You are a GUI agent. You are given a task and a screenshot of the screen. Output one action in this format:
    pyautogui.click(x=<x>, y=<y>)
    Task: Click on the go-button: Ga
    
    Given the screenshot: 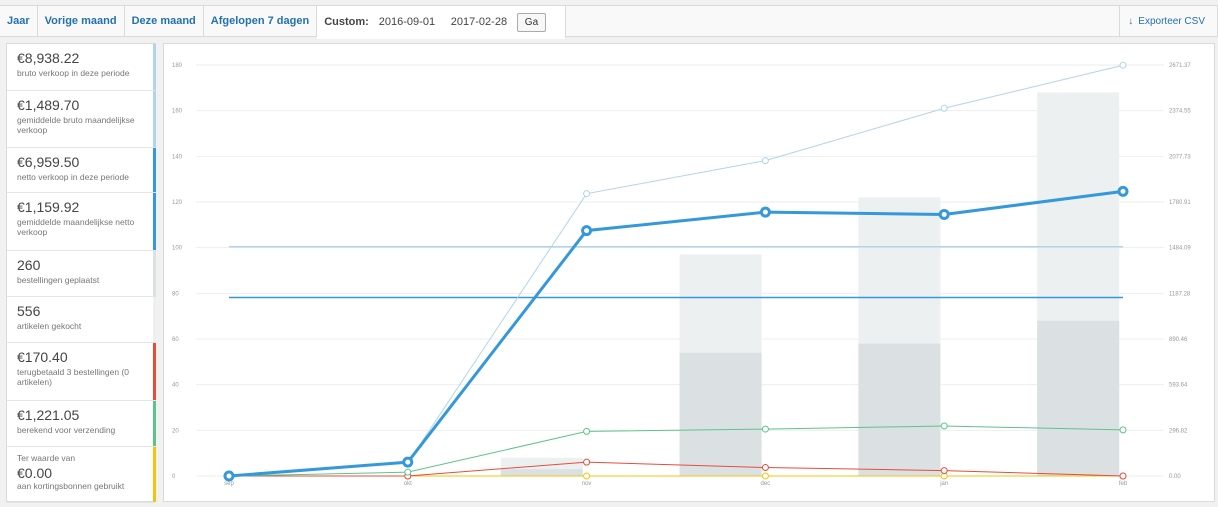 What is the action you would take?
    pyautogui.click(x=531, y=22)
    